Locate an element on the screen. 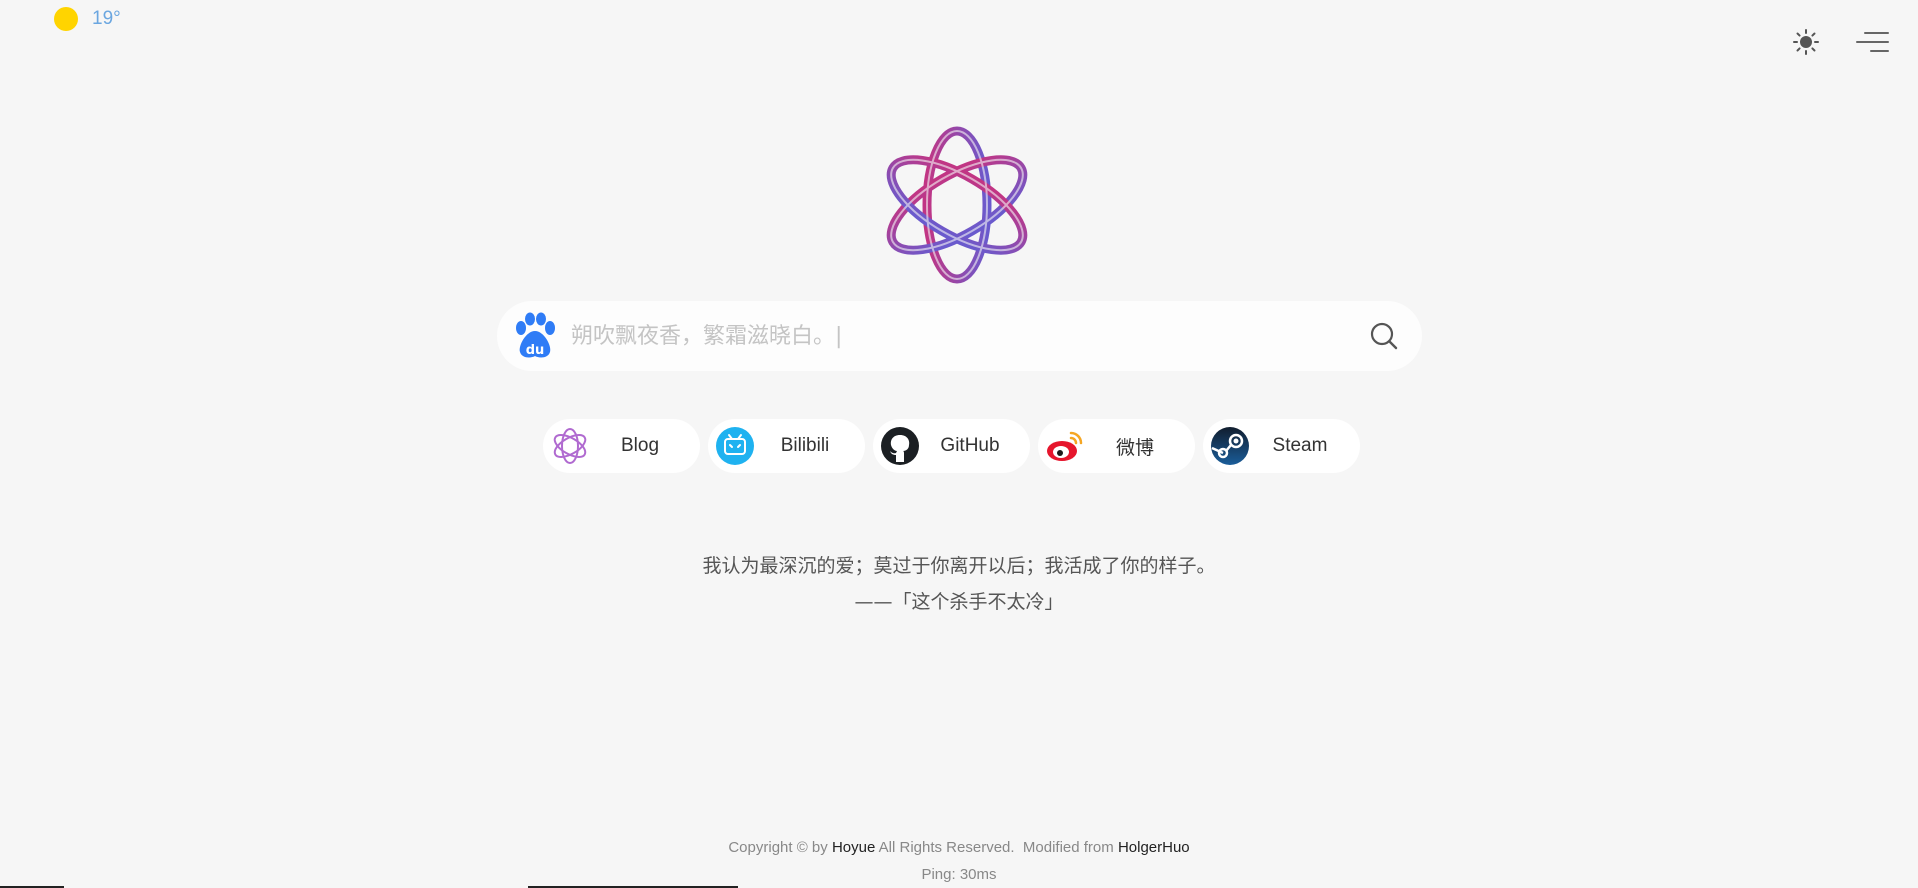 This screenshot has width=1918, height=888. bilibili-icon is located at coordinates (735, 446).